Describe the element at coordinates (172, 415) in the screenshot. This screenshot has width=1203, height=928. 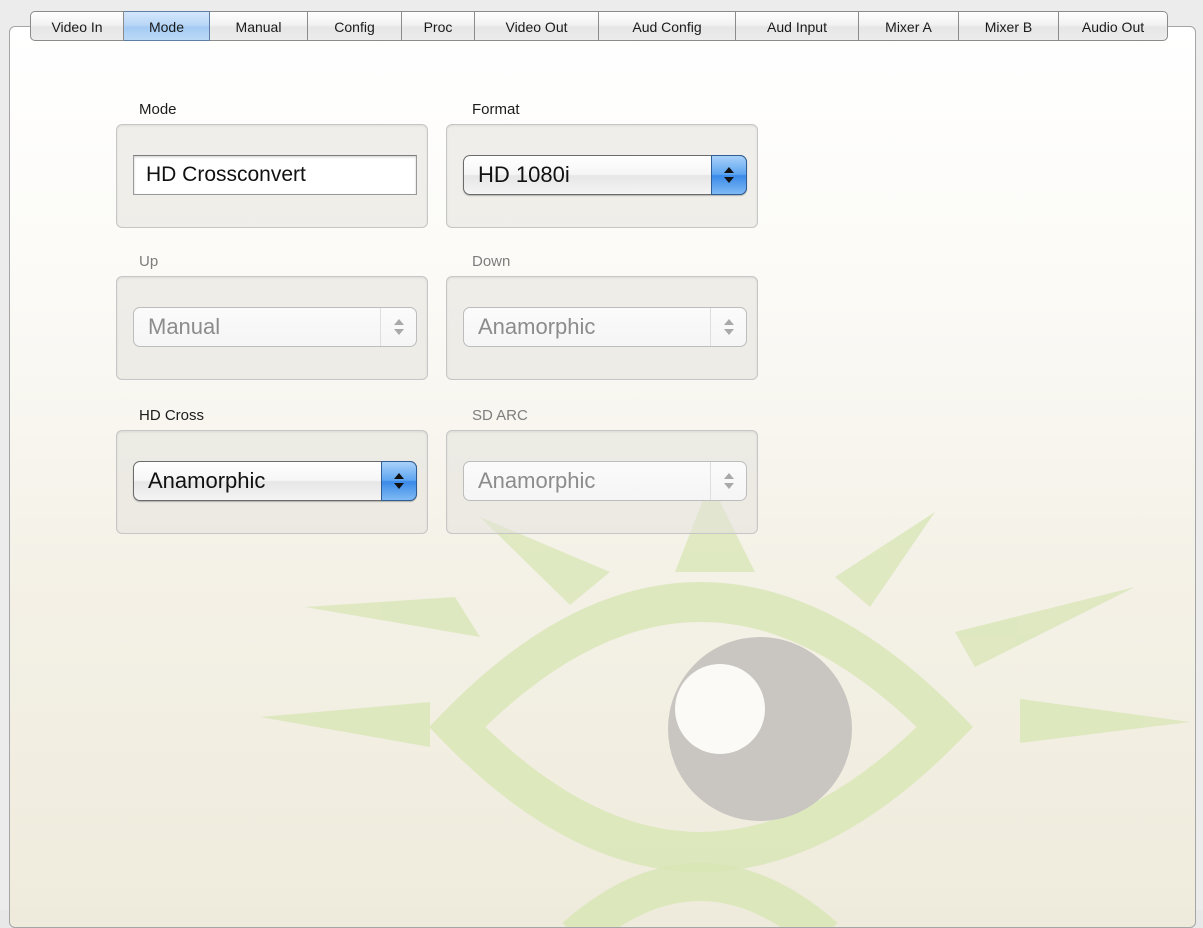
I see `hd-cross-label: HD Cross` at that location.